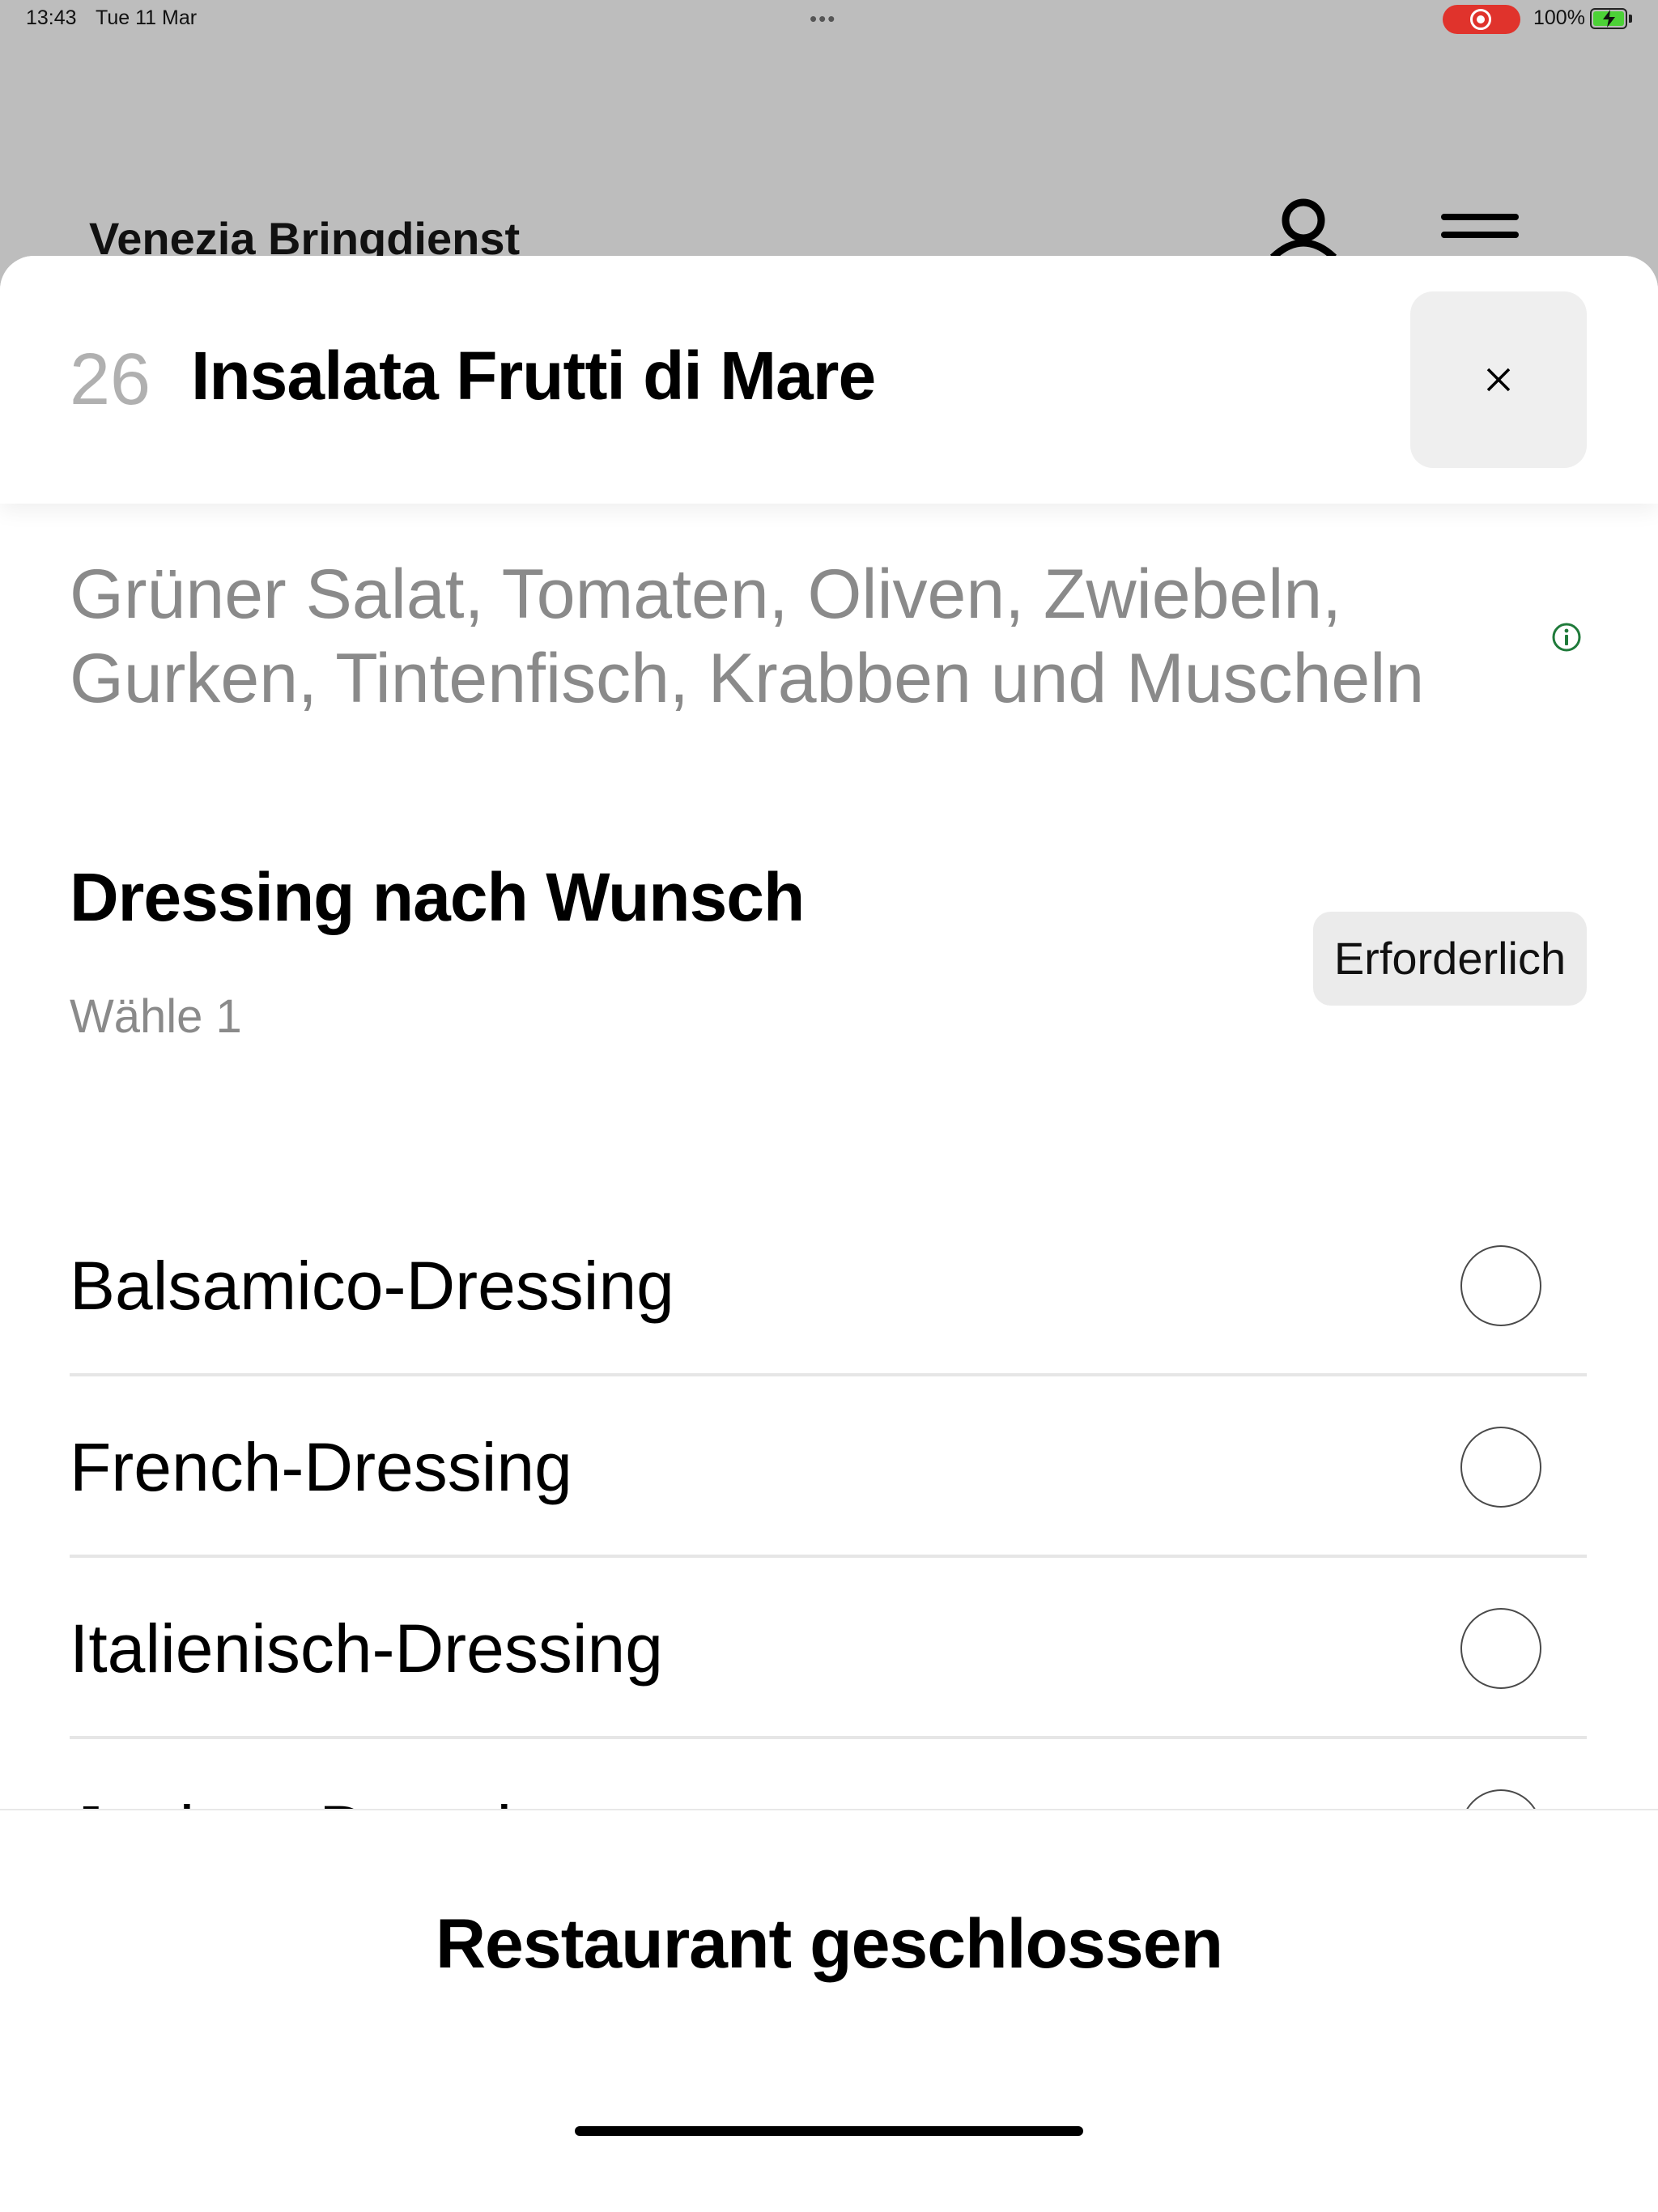 This screenshot has height=2212, width=1658. Describe the element at coordinates (828, 1286) in the screenshot. I see `dressing-option: Balsamico-Dressing` at that location.